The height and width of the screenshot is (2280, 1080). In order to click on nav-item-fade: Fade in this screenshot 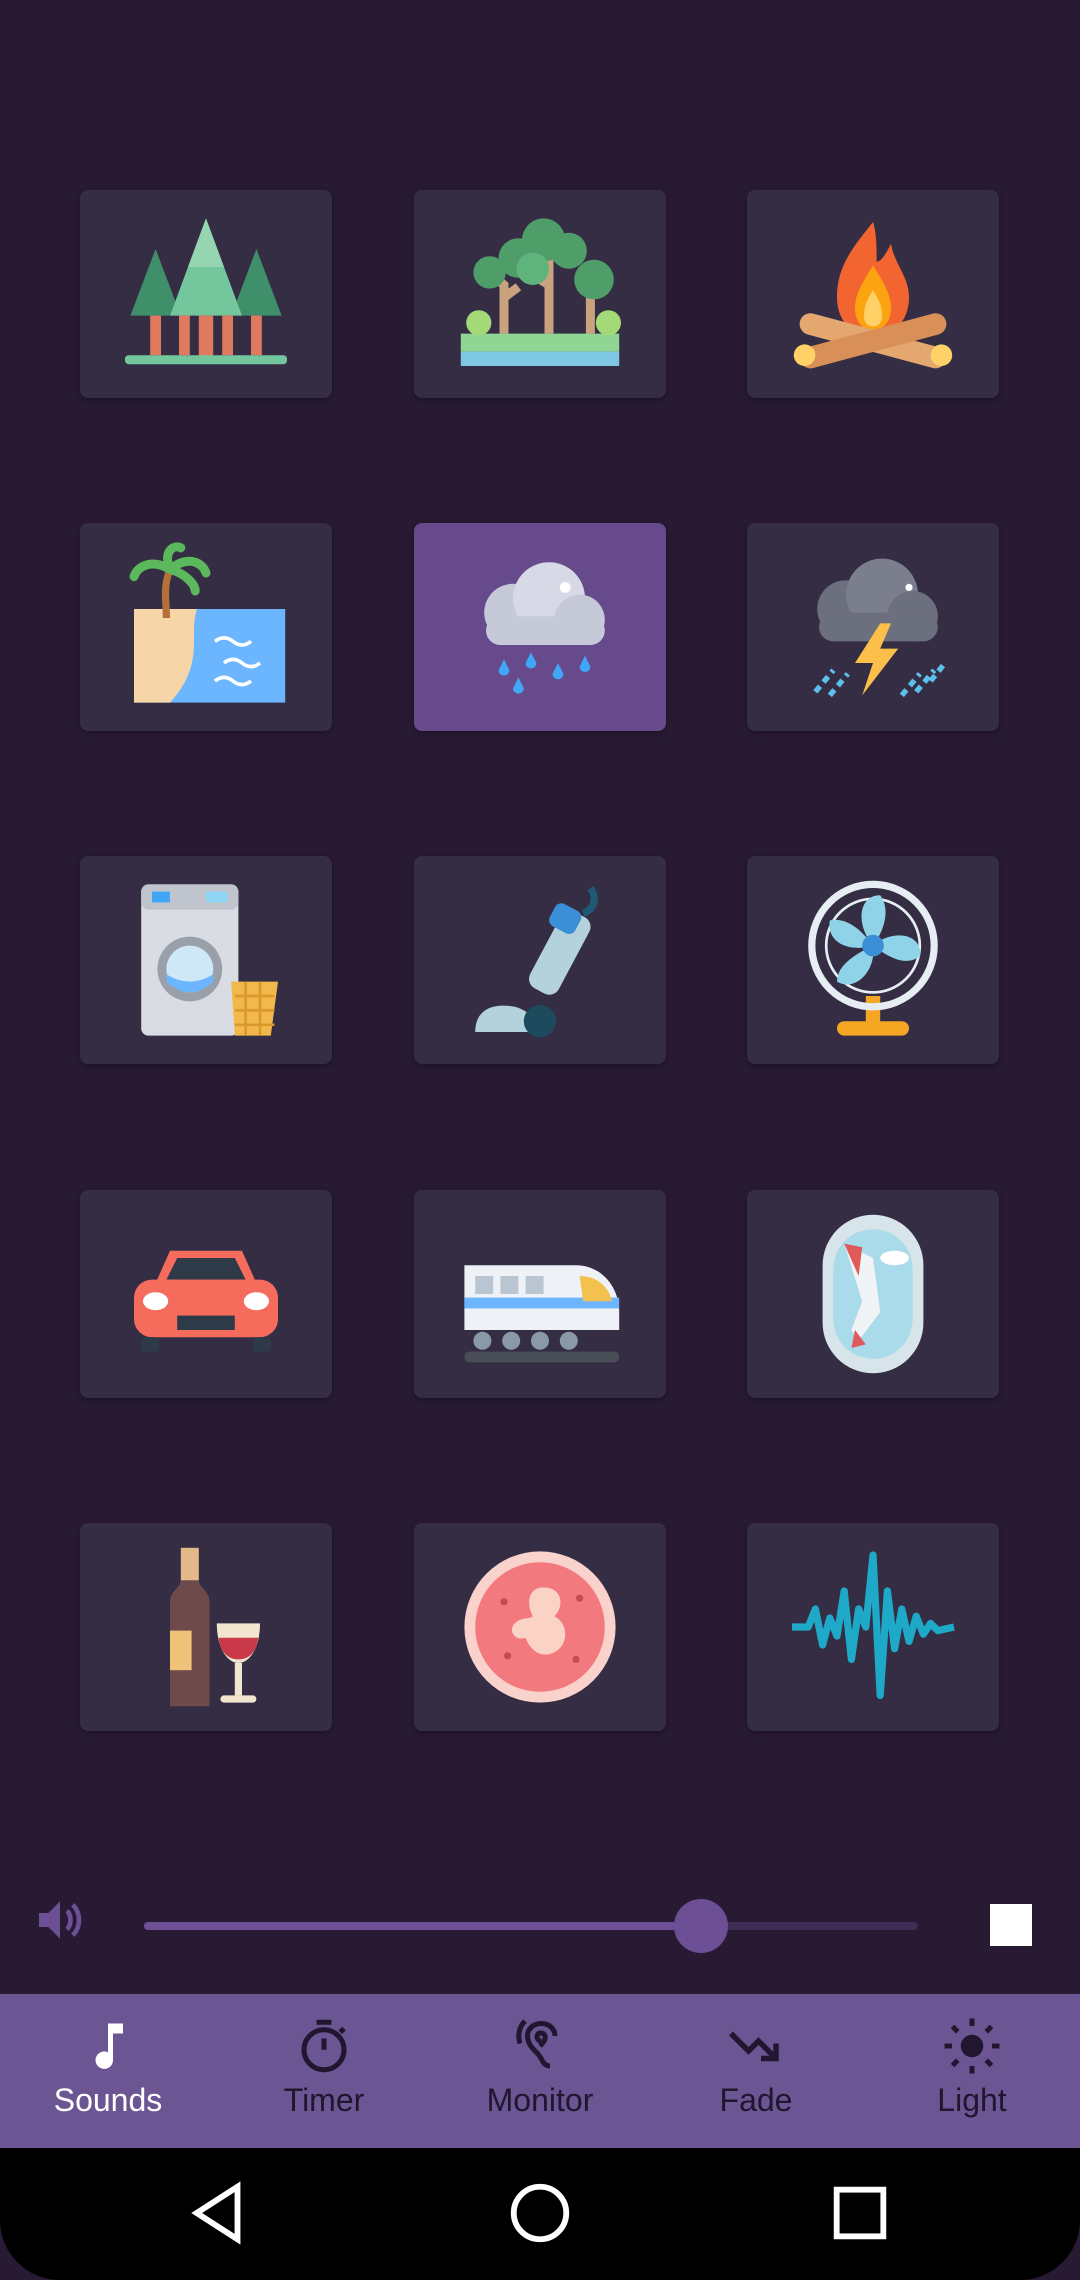, I will do `click(756, 2071)`.